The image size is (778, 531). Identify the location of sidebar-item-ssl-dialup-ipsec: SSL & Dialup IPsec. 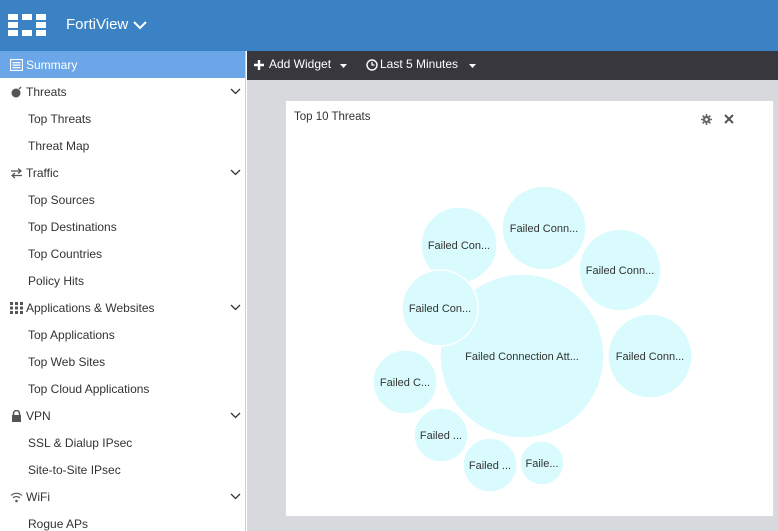
(122, 442).